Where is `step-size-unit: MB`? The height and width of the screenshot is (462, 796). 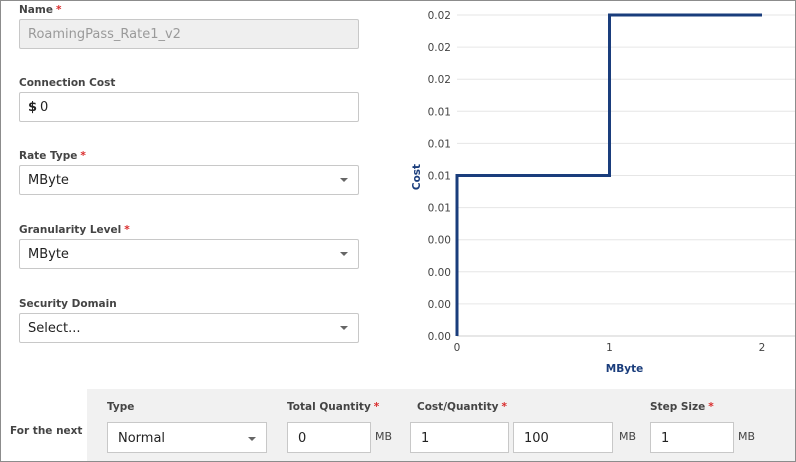 step-size-unit: MB is located at coordinates (747, 436).